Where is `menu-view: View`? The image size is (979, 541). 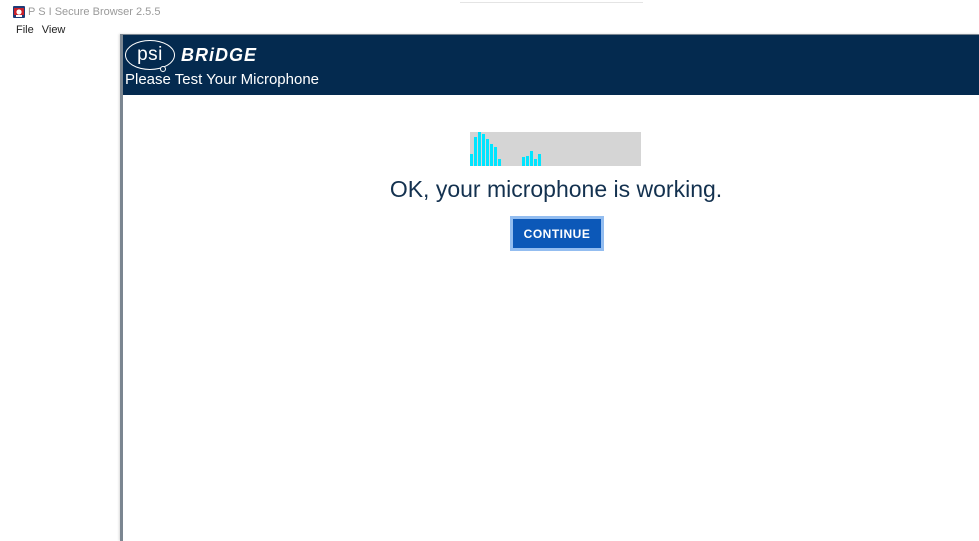 menu-view: View is located at coordinates (54, 30).